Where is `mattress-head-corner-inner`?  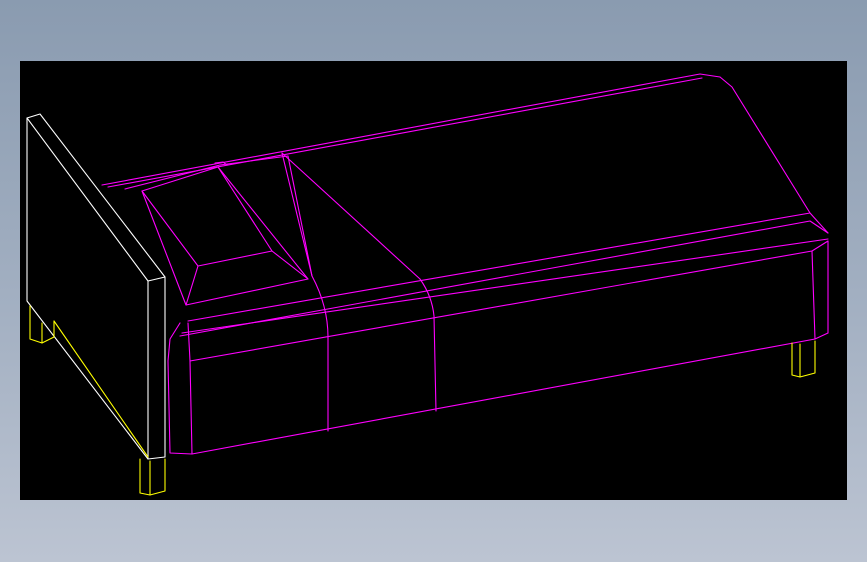 mattress-head-corner-inner is located at coordinates (190, 388).